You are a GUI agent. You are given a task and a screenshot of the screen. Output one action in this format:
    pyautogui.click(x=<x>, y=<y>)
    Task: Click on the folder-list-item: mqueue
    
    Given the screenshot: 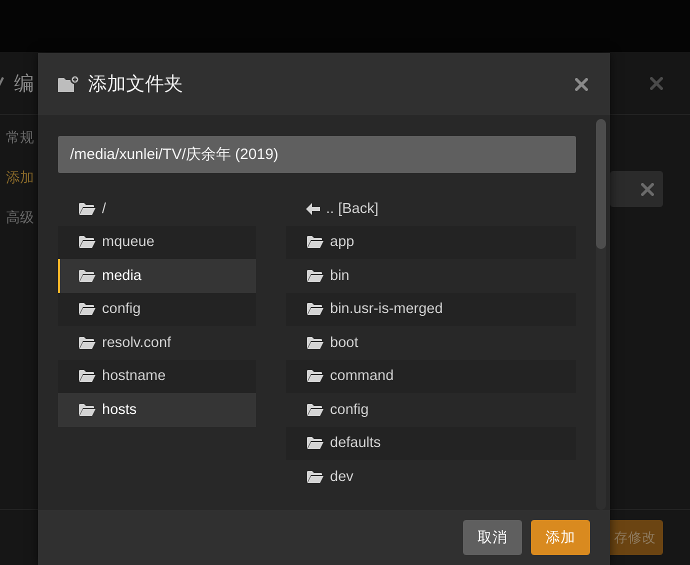 What is the action you would take?
    pyautogui.click(x=157, y=242)
    